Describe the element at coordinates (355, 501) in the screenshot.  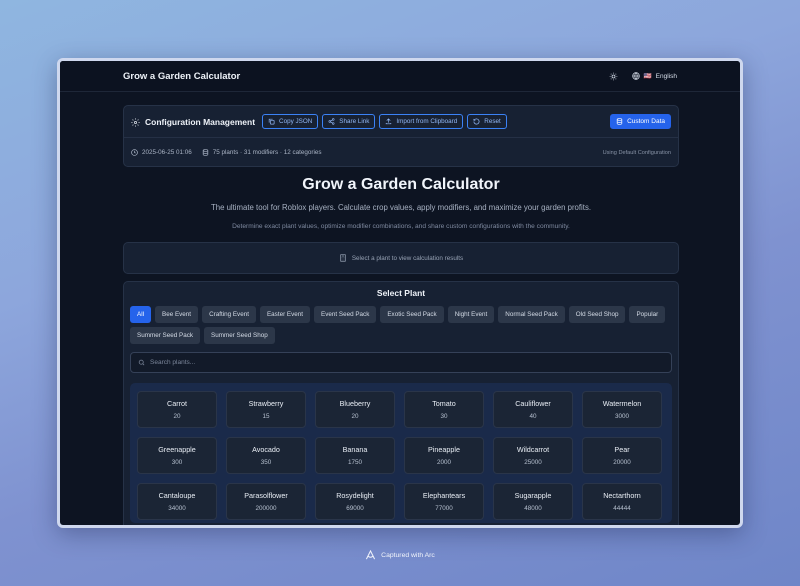
I see `plant-card: Rosydelight 69000` at that location.